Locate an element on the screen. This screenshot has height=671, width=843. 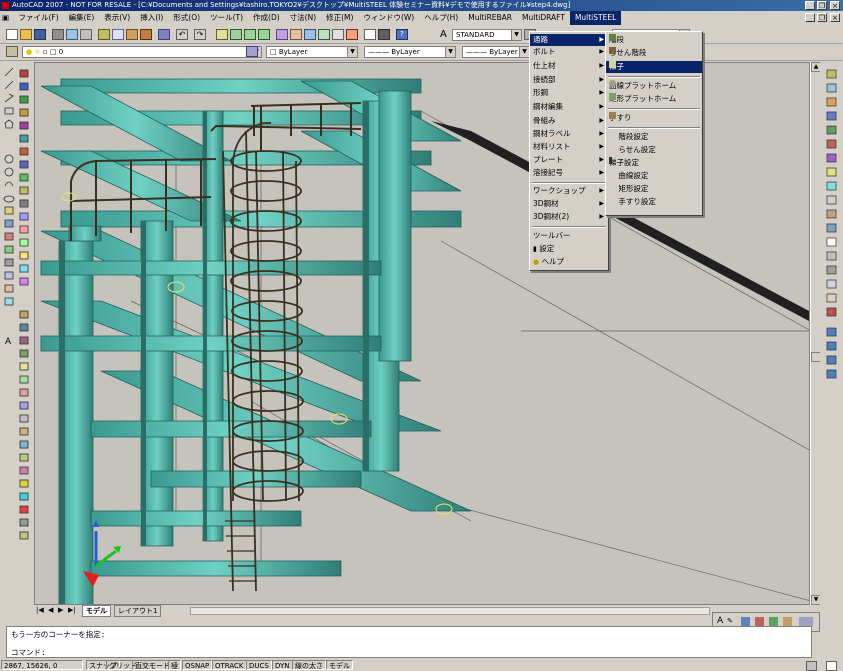
layer-combo: ● ☼ ▫ □ 0 ▼ is located at coordinates (142, 52).